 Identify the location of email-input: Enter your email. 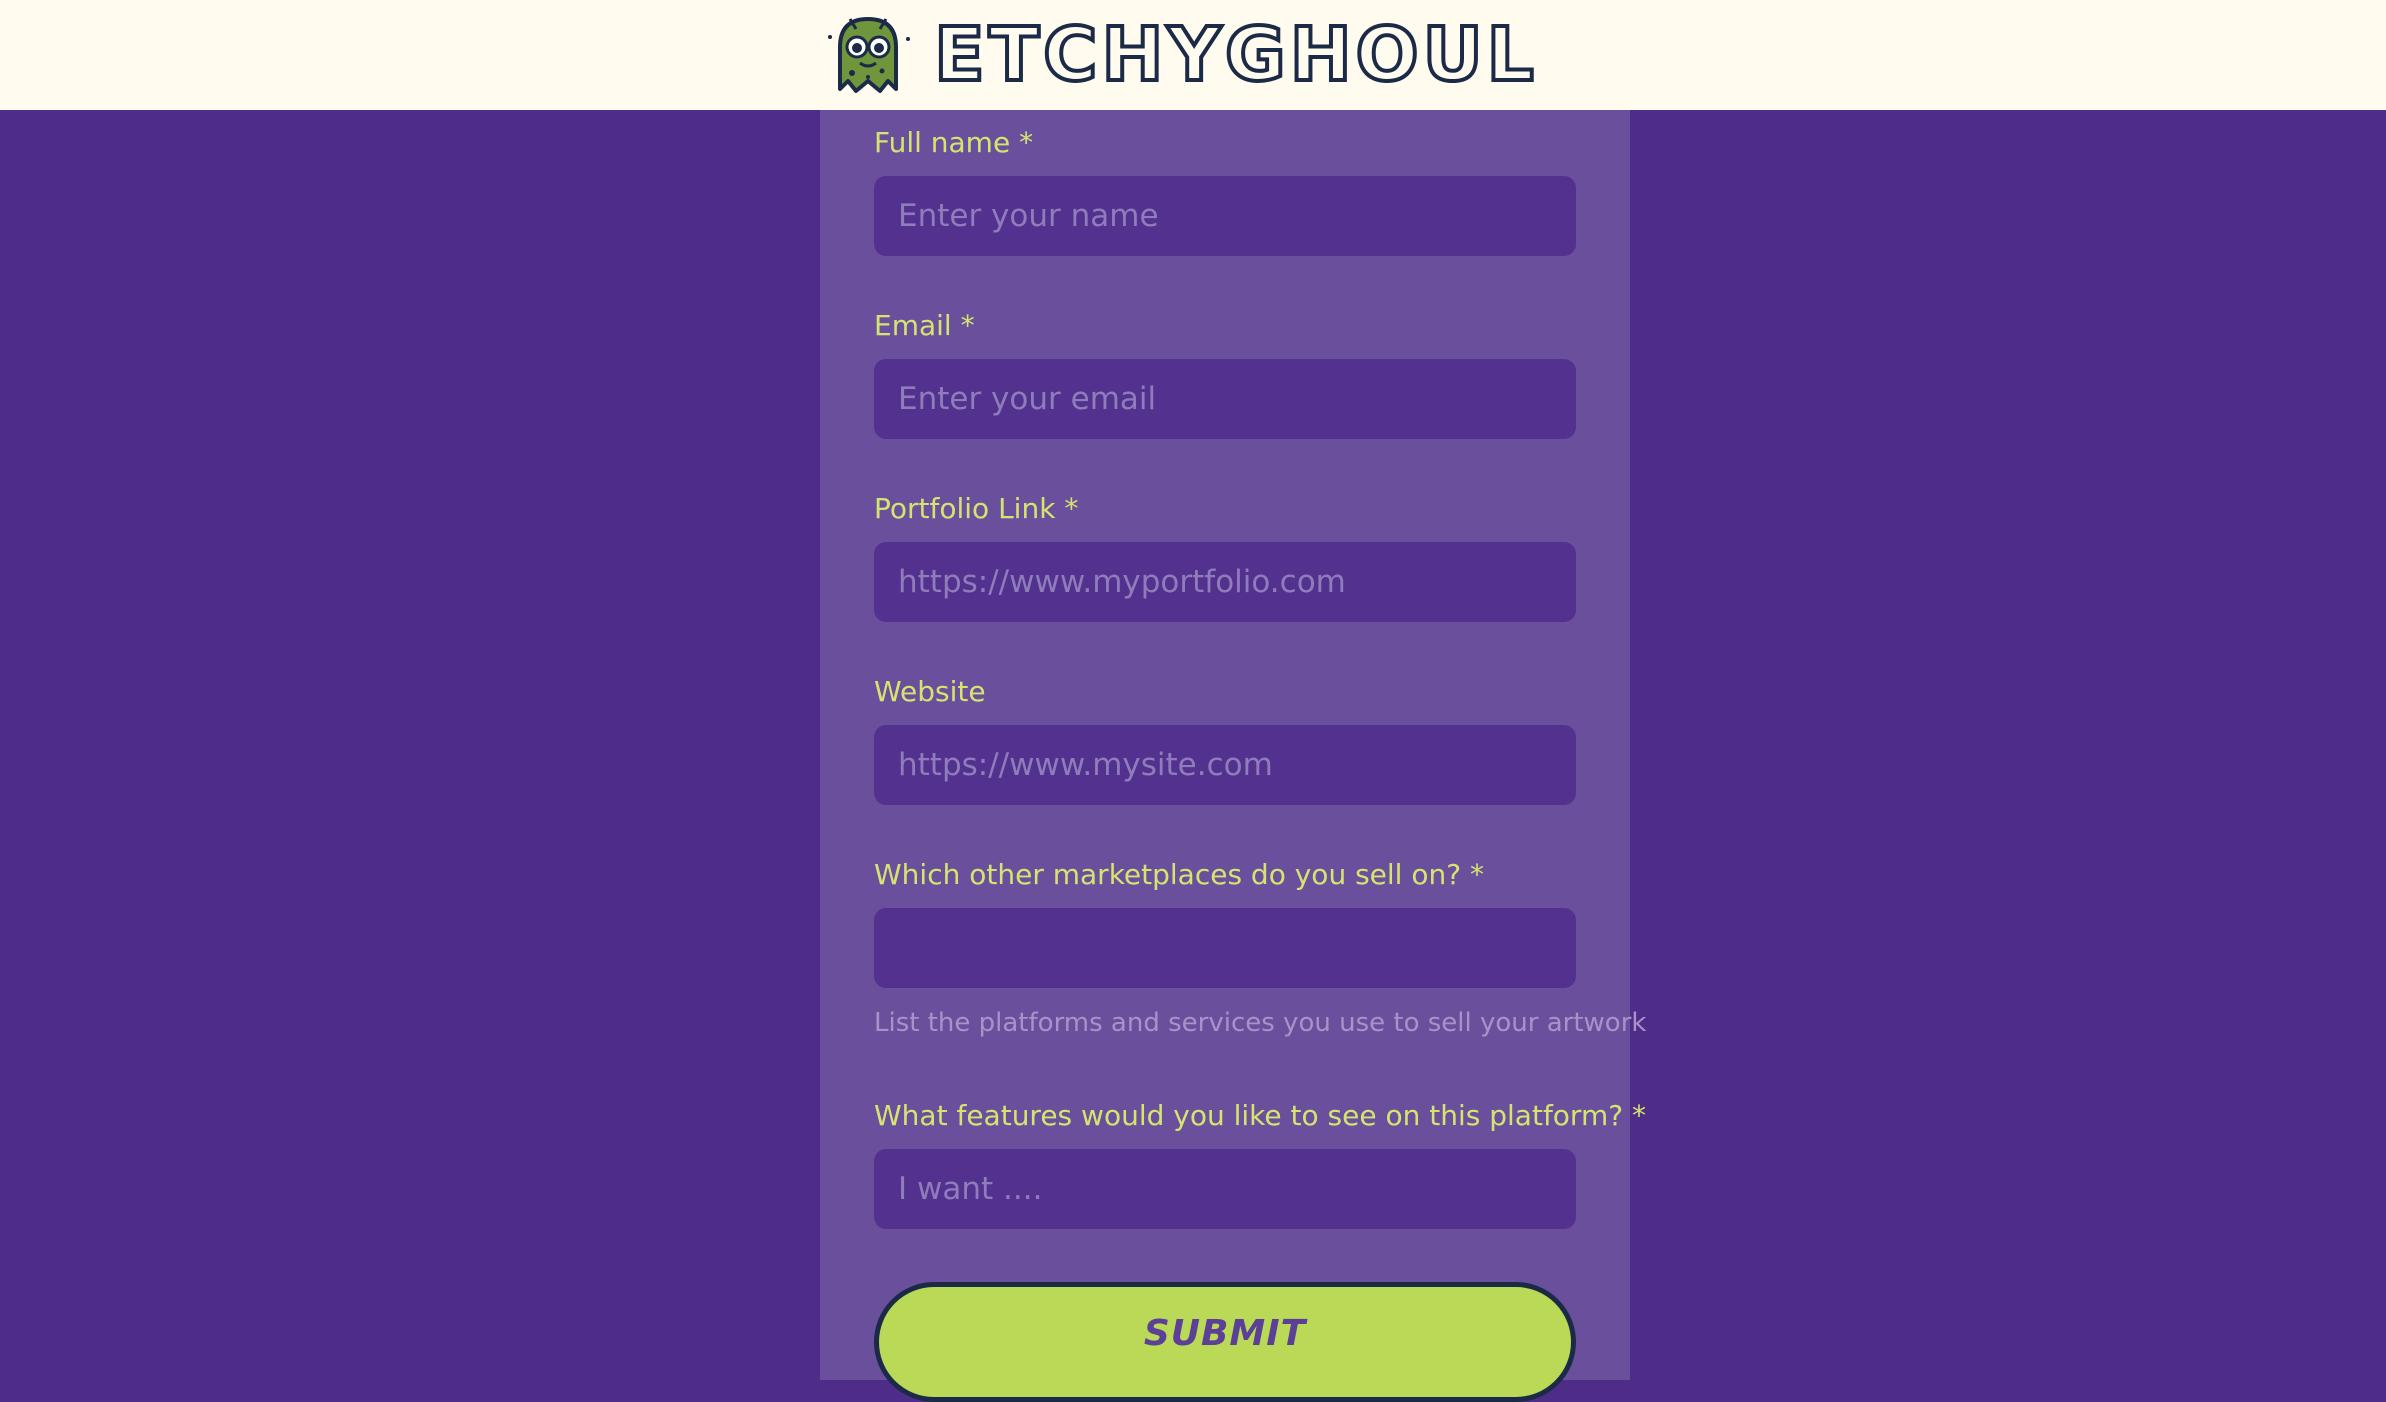
(1225, 399).